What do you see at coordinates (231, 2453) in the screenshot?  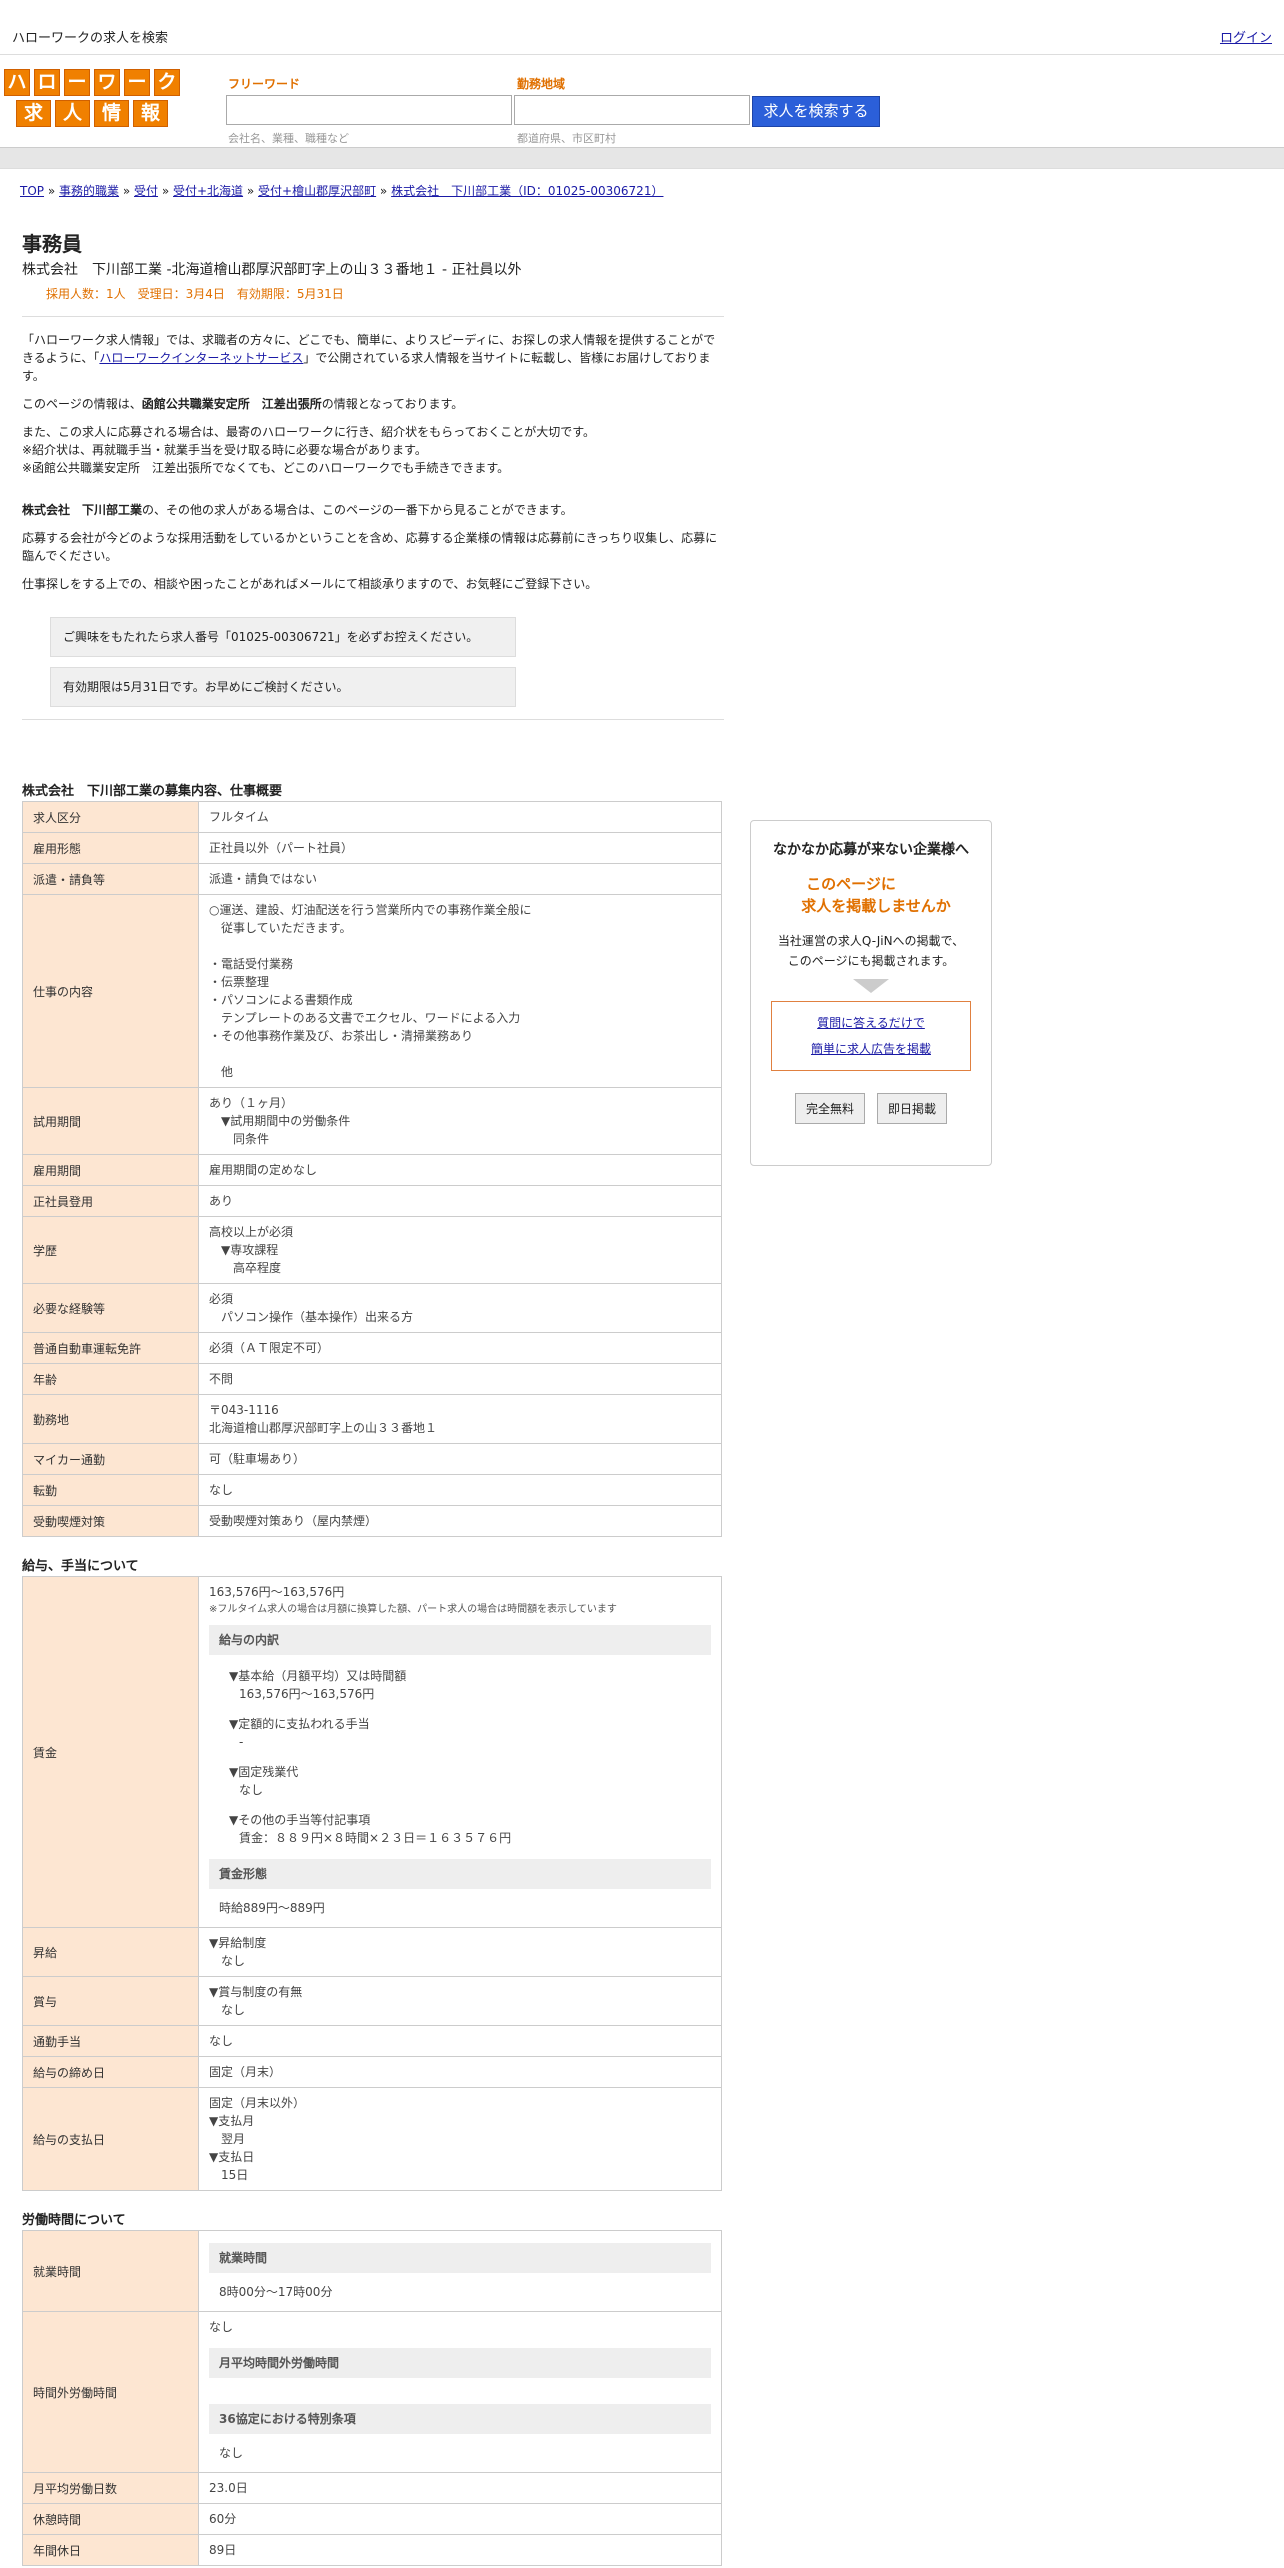 I see `ot-special-value: なし` at bounding box center [231, 2453].